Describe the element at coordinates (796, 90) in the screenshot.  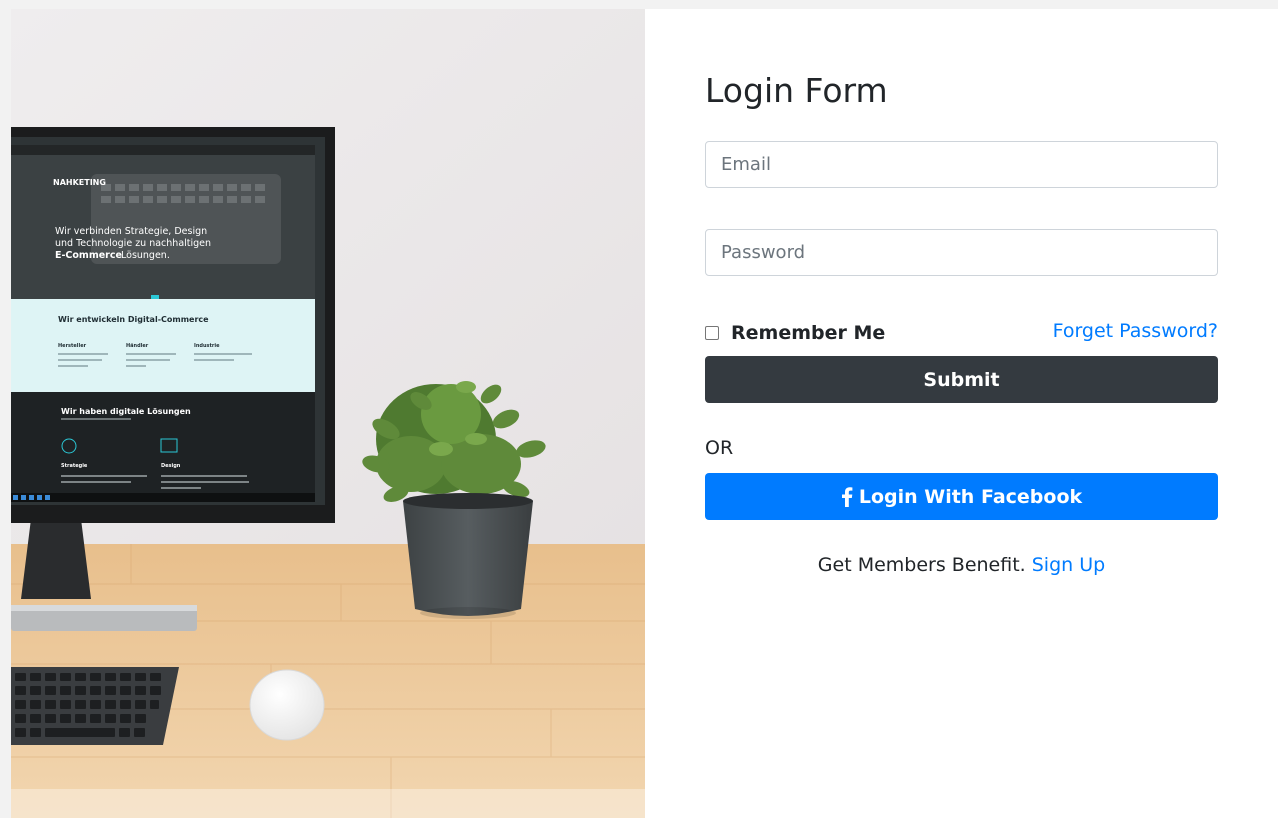
I see `form-title: Login Form` at that location.